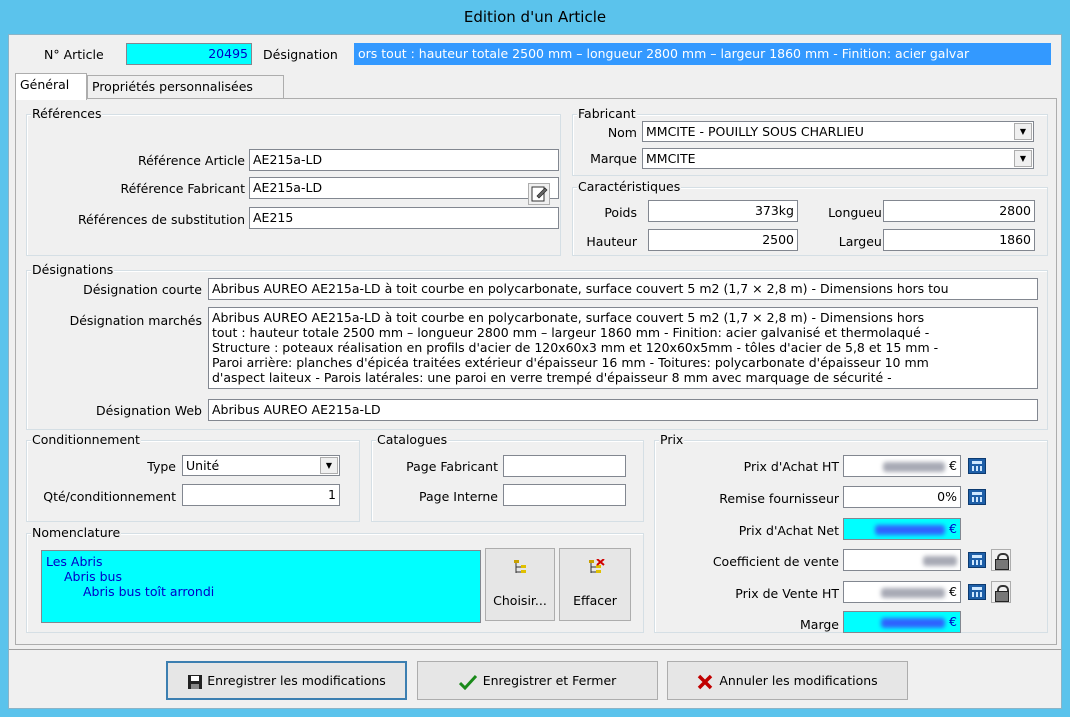 The height and width of the screenshot is (717, 1070). Describe the element at coordinates (142, 289) in the screenshot. I see `designation-courte-label: Désignation courte` at that location.